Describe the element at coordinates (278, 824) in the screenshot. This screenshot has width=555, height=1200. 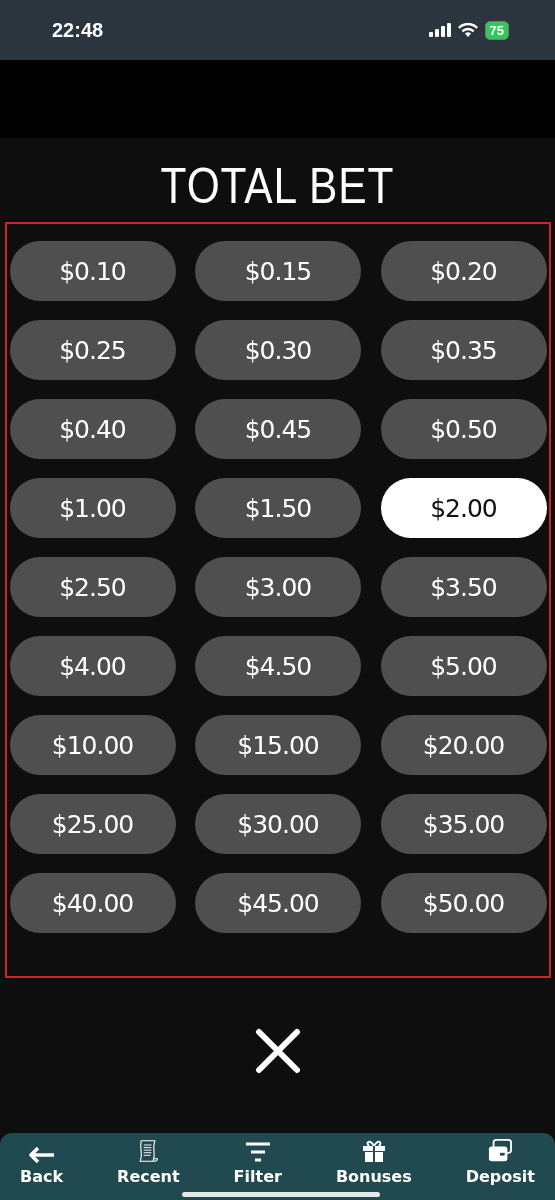
I see `bet-option: $30.00` at that location.